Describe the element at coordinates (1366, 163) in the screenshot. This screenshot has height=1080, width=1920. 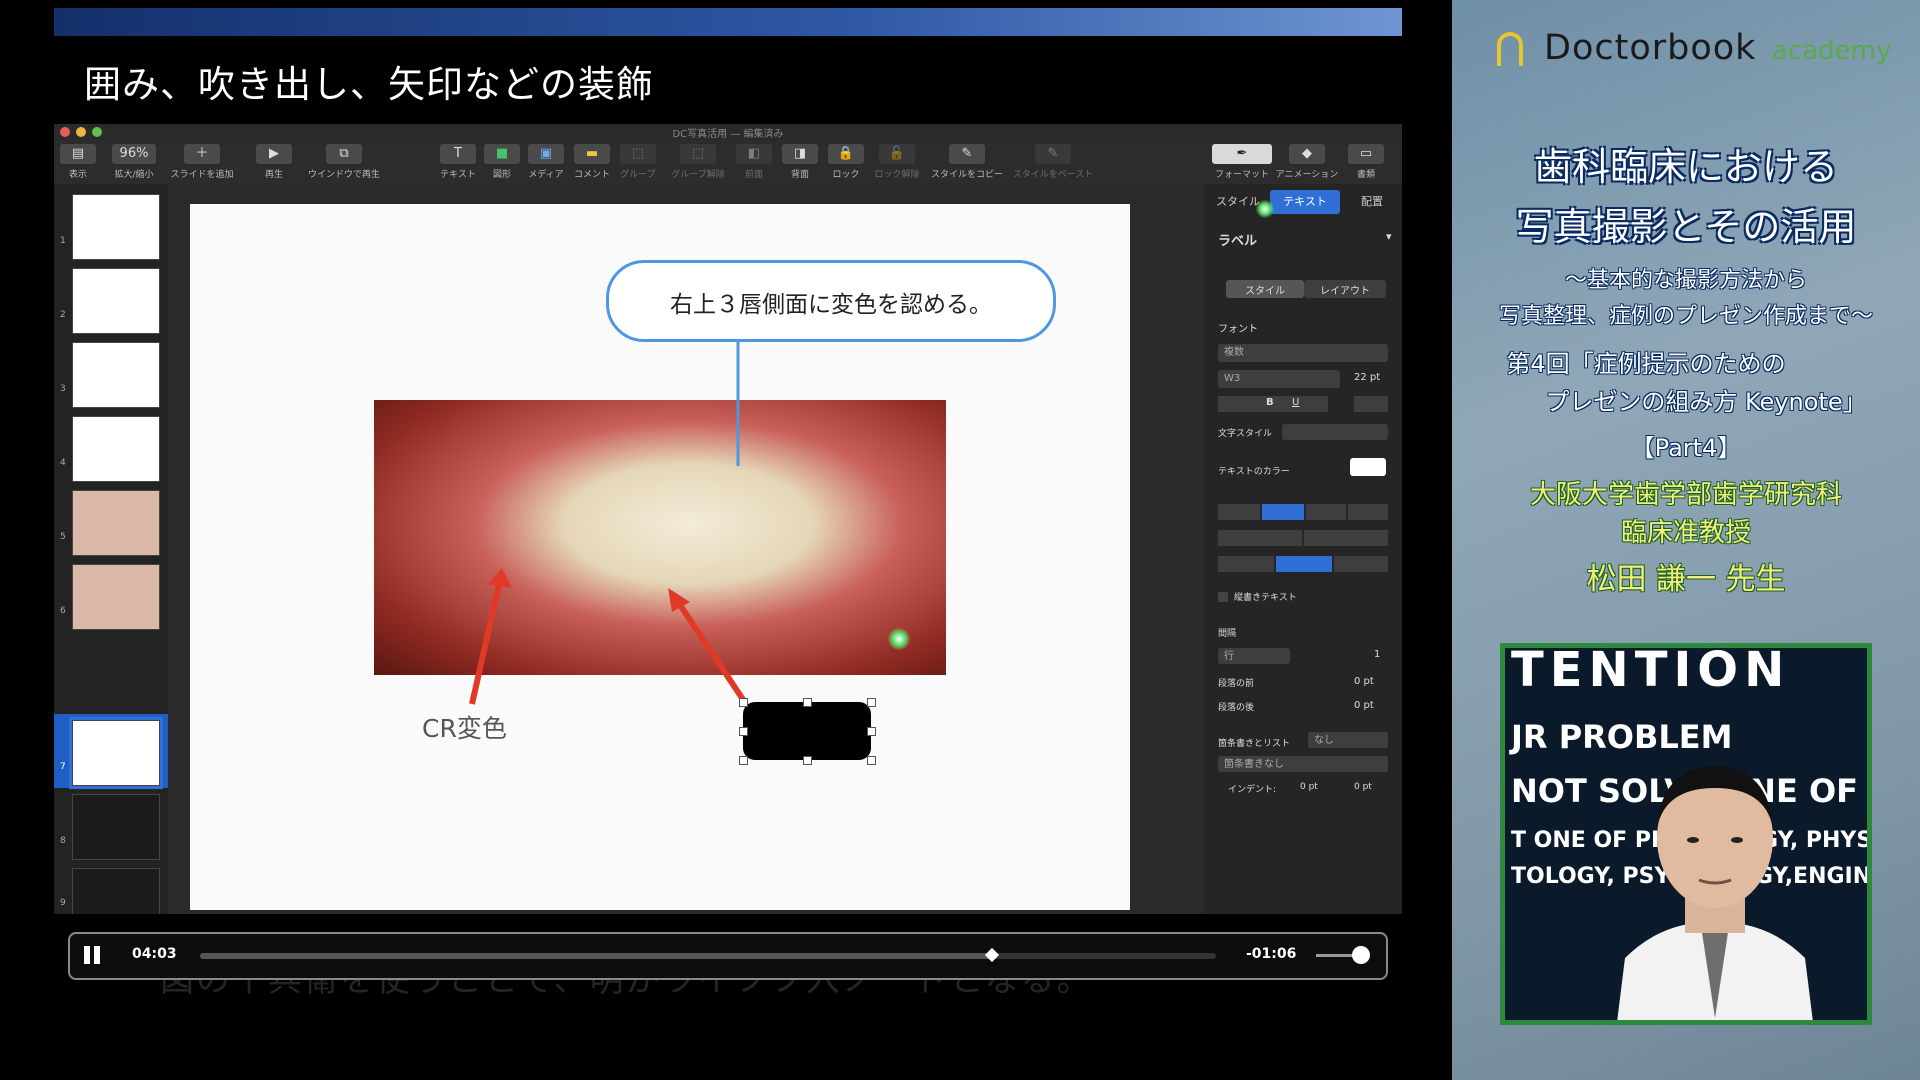
I see `toolbar-document-button: ▭ 書類` at that location.